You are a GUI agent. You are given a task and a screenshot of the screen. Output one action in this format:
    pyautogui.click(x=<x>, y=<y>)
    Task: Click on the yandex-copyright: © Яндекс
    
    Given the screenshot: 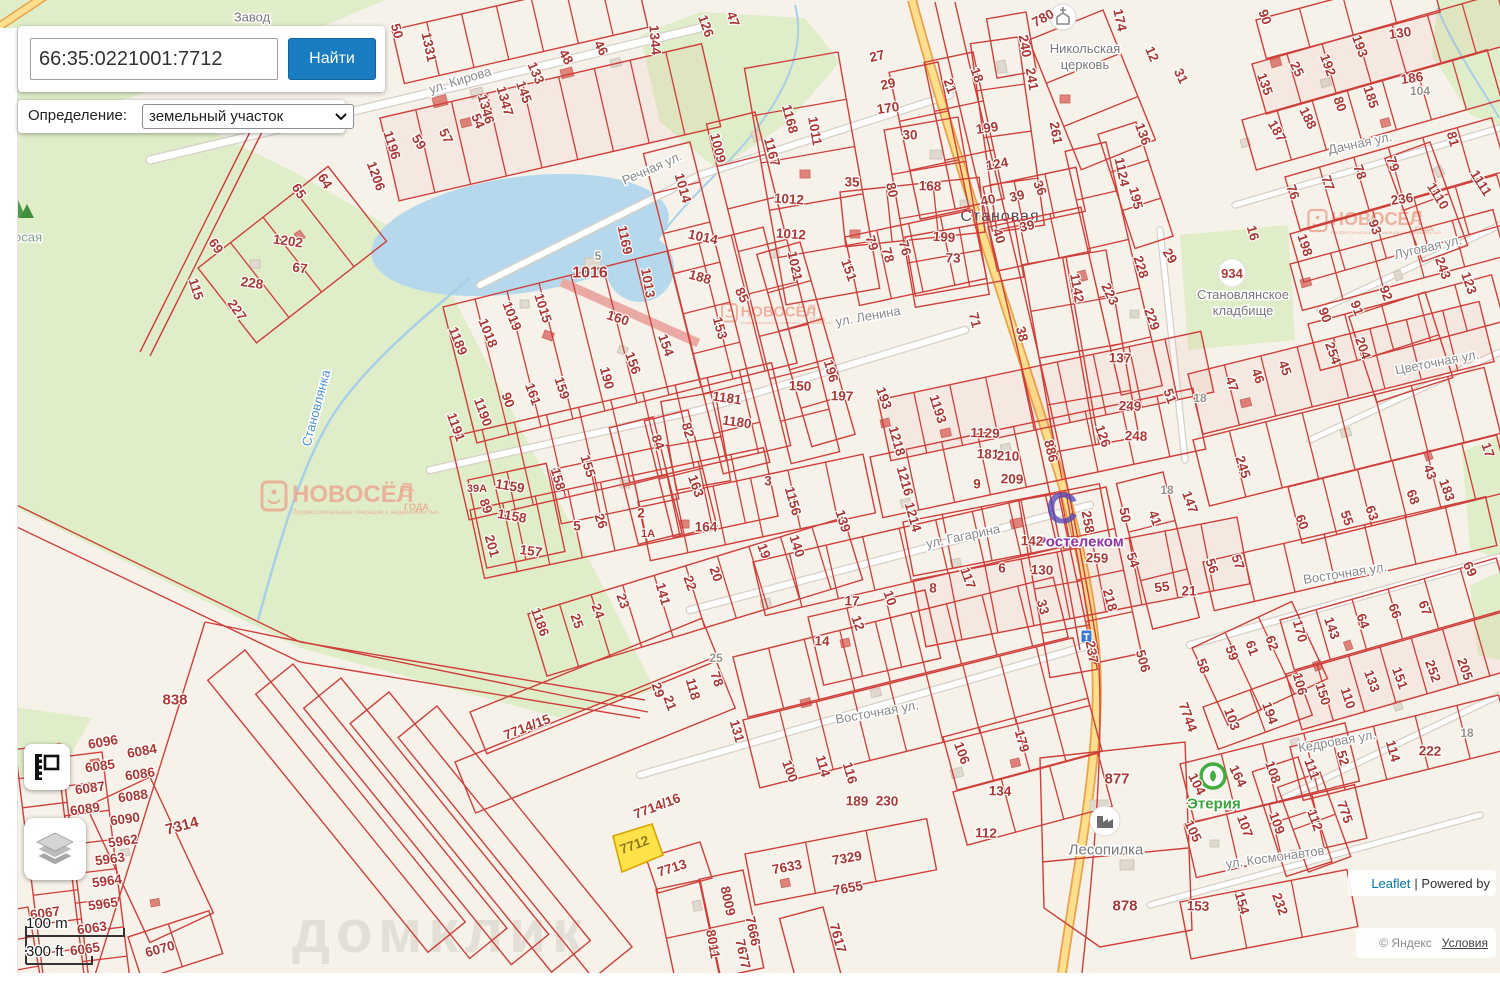 What is the action you would take?
    pyautogui.click(x=1405, y=943)
    